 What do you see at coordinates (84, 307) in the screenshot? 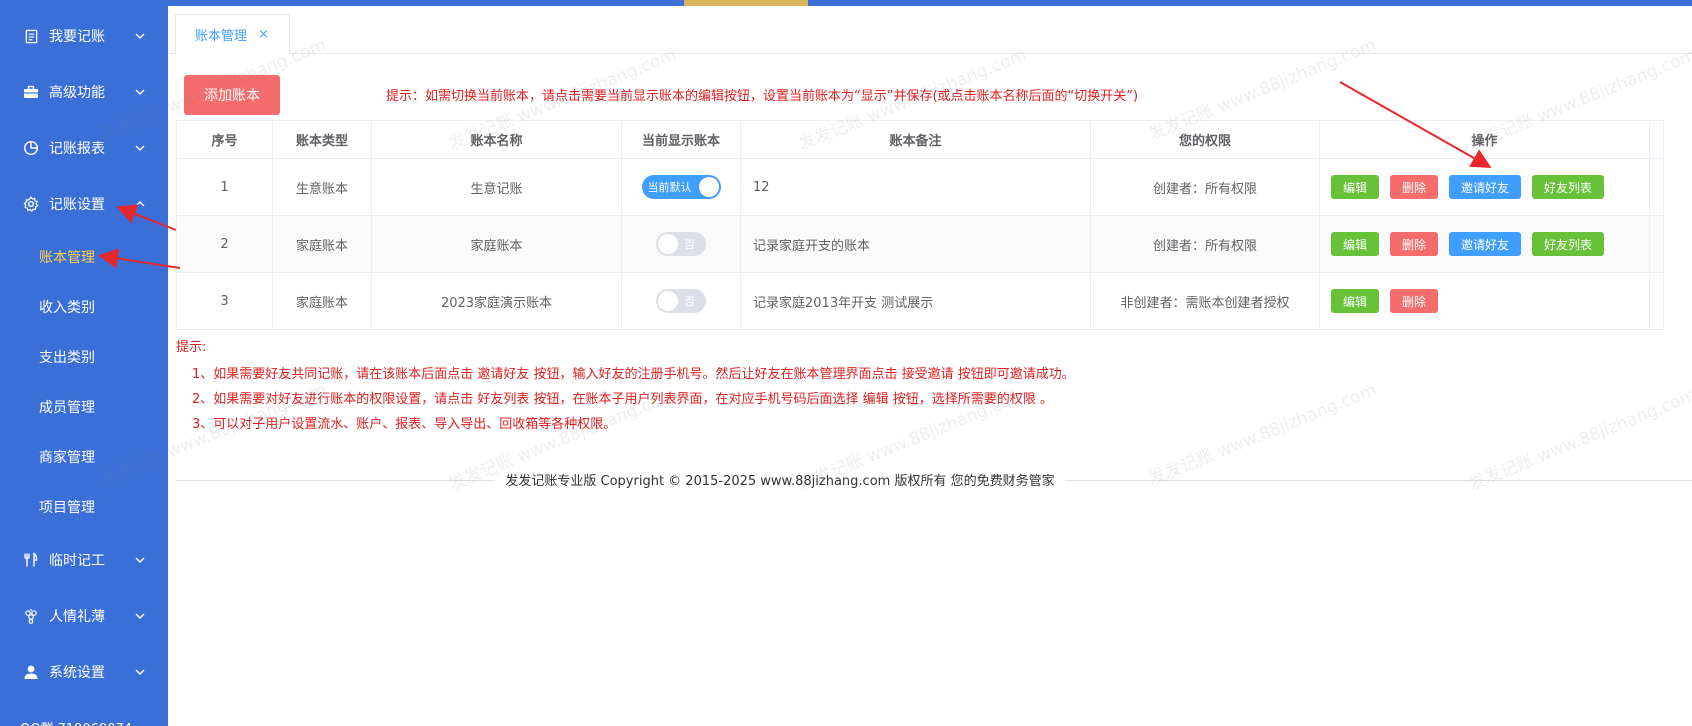
I see `sidebar-sub-item-income-category: 收入类别` at bounding box center [84, 307].